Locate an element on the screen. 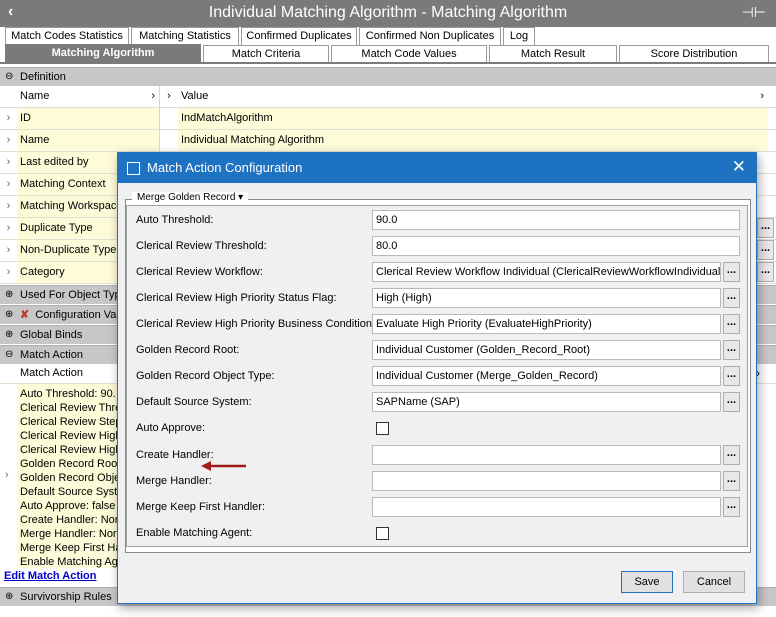 This screenshot has width=776, height=617. window-icon is located at coordinates (133, 168).